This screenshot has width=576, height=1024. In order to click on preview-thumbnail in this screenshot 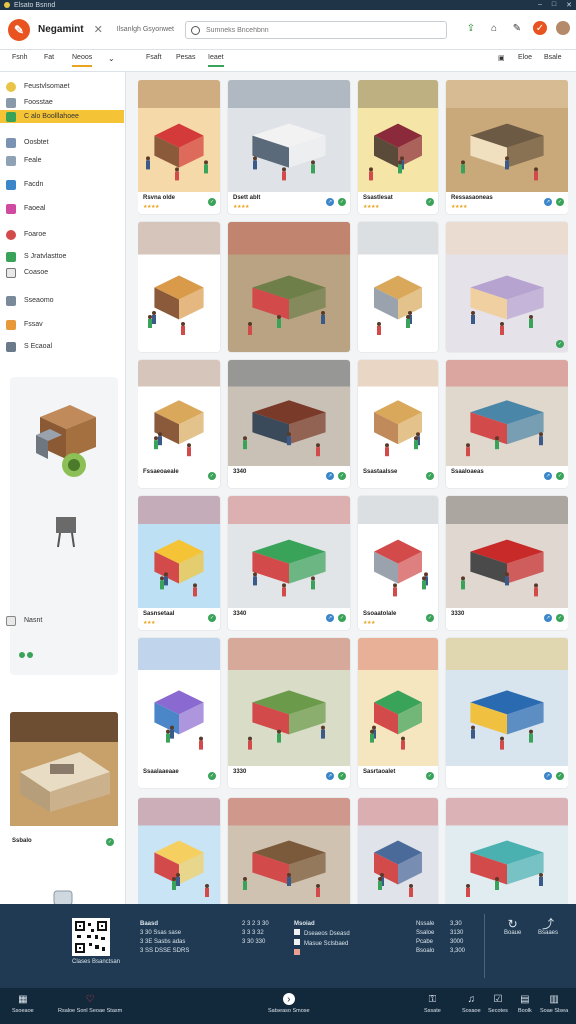, I will do `click(64, 774)`.